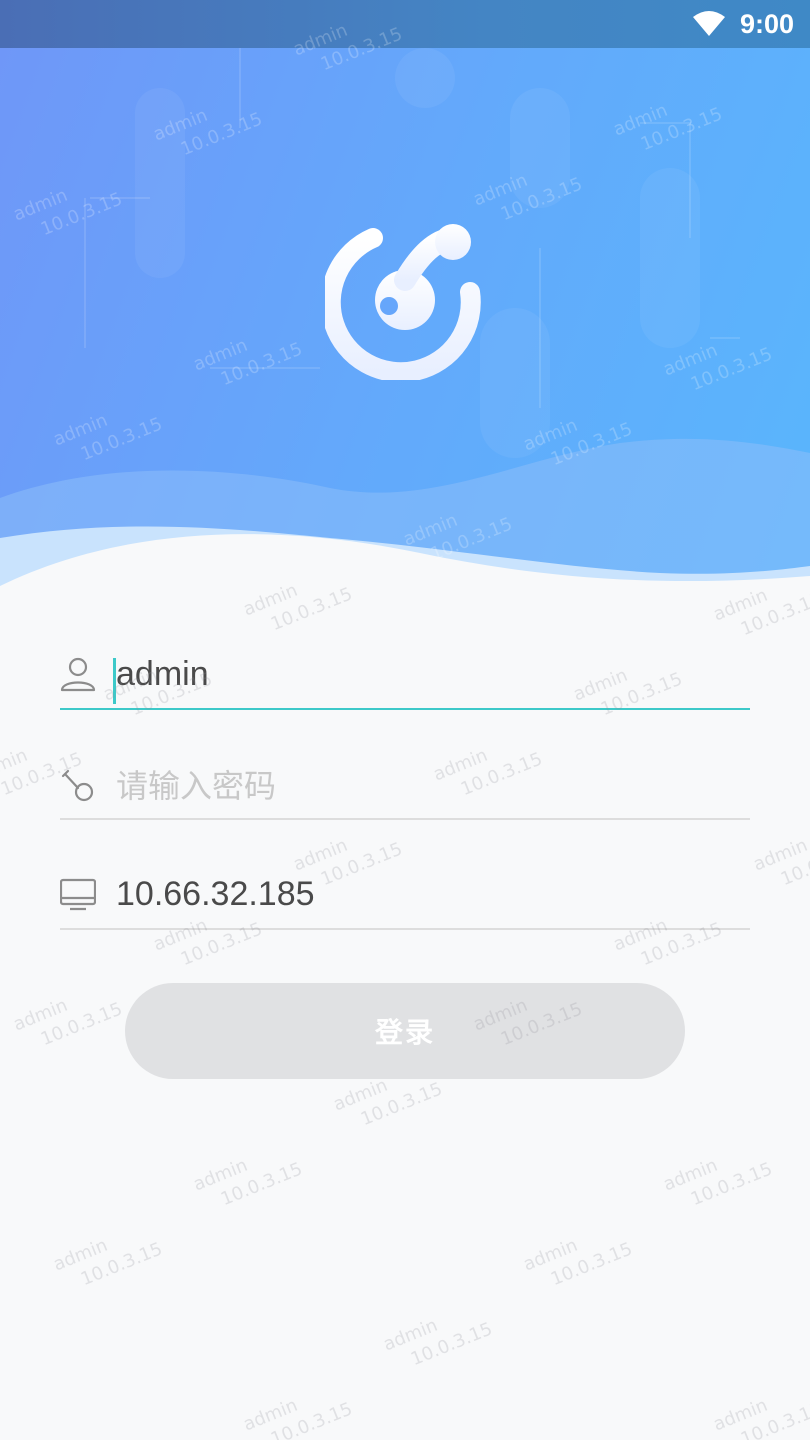 Image resolution: width=810 pixels, height=1440 pixels. I want to click on monitor-icon, so click(78, 894).